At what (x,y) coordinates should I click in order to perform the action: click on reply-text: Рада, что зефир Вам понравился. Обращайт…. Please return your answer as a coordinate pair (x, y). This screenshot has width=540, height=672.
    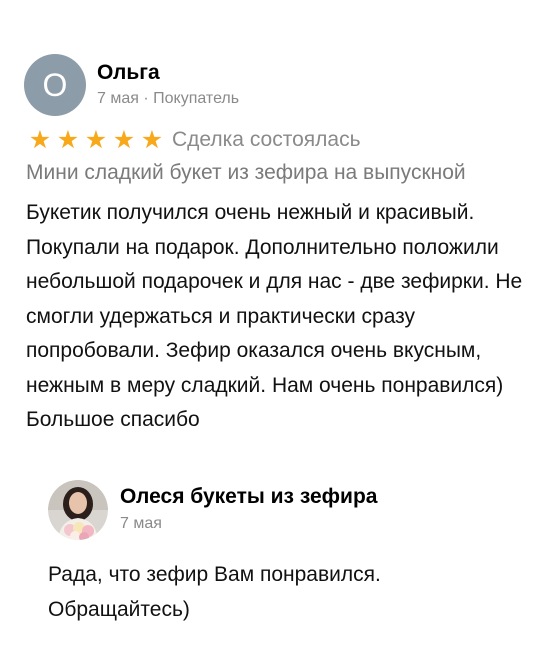
    Looking at the image, I should click on (214, 592).